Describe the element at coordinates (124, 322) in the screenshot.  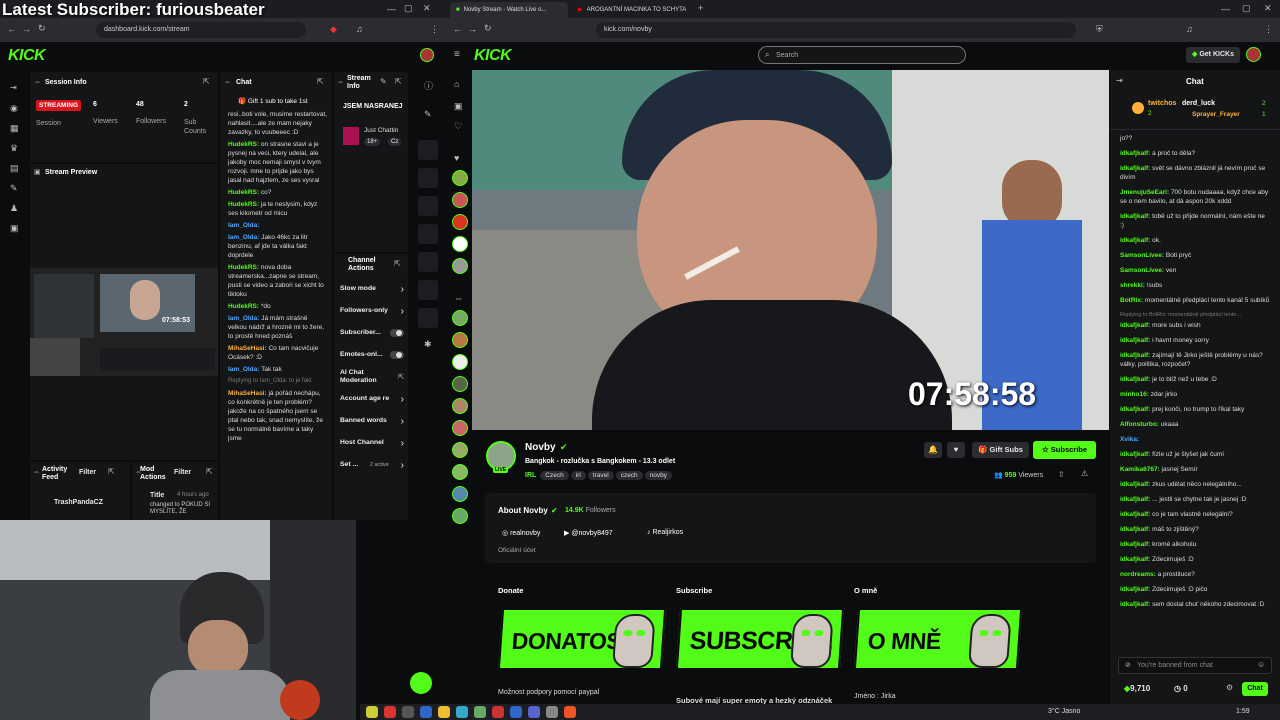
I see `preview-video: 07:58:53` at that location.